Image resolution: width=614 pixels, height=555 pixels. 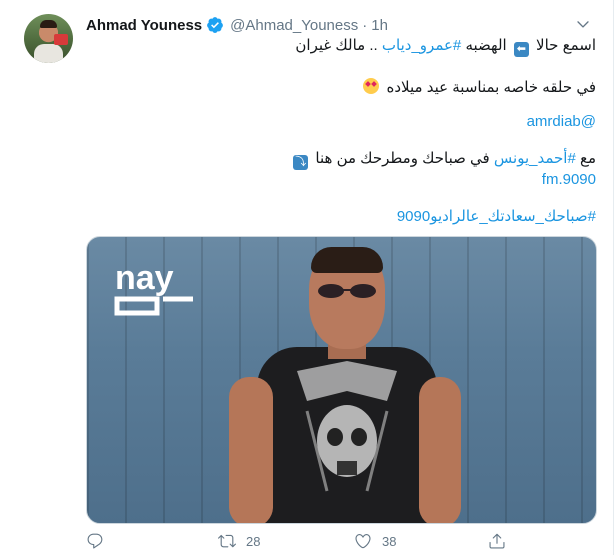 I want to click on reply-icon, so click(x=95, y=541).